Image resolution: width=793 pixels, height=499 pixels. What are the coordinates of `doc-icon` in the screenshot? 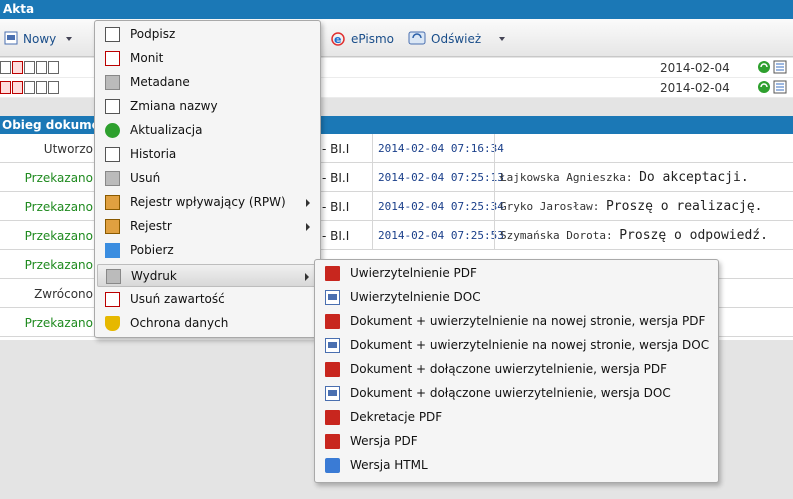 It's located at (332, 297).